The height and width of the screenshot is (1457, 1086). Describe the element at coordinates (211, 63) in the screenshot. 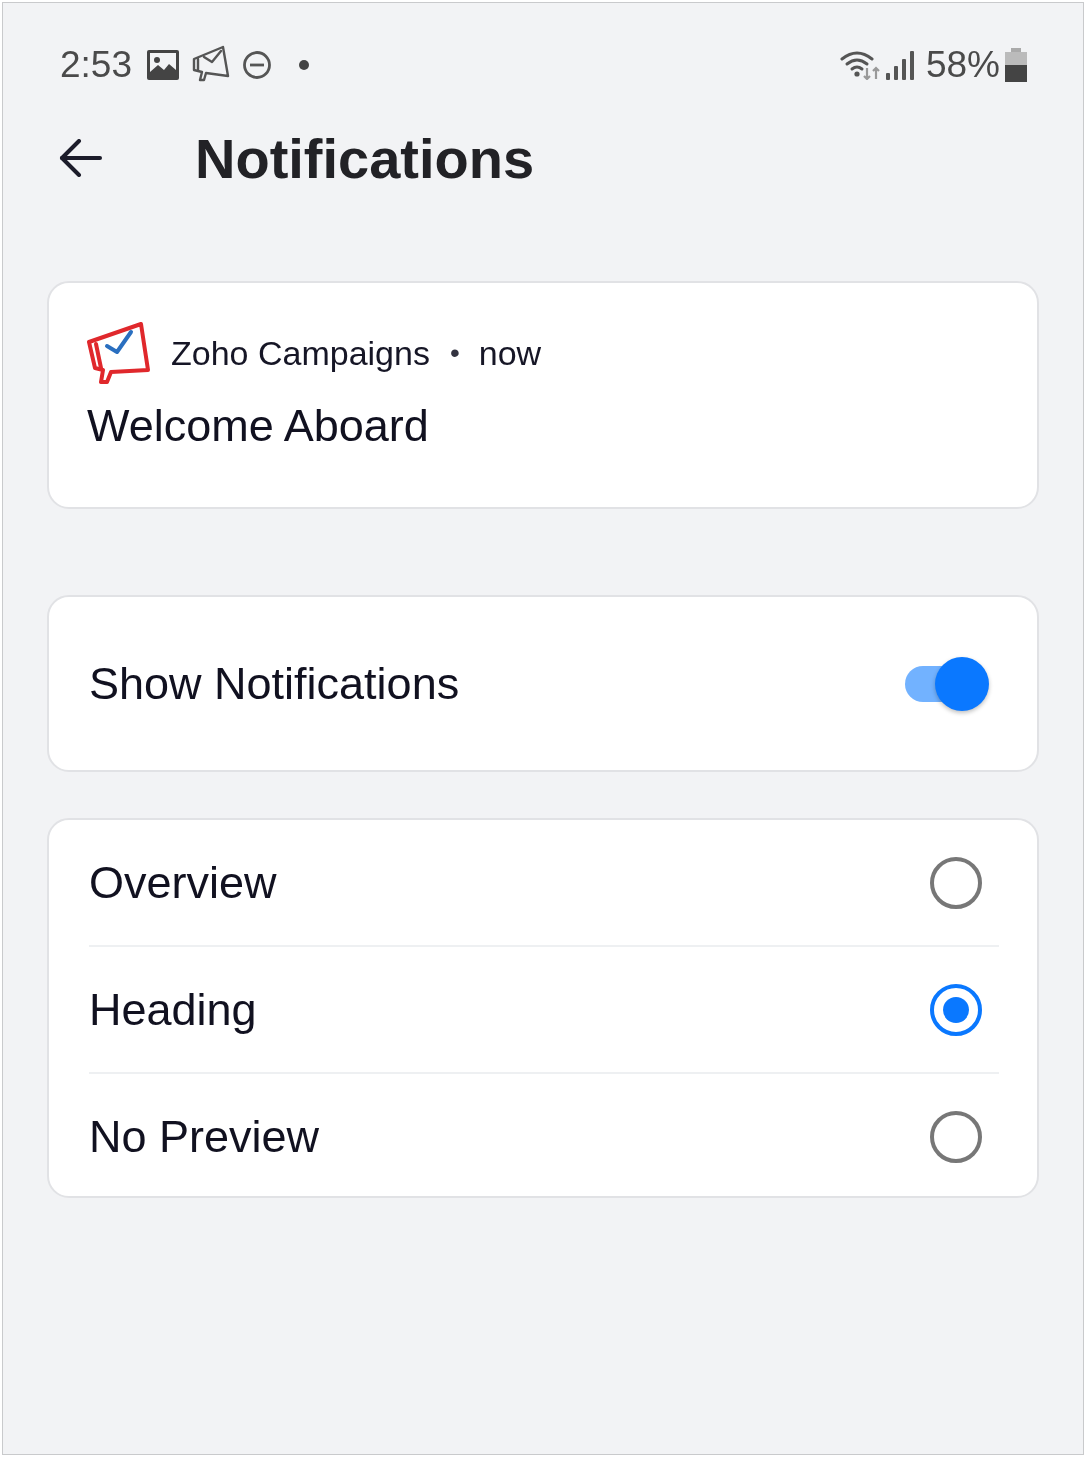

I see `megaphone-icon` at that location.